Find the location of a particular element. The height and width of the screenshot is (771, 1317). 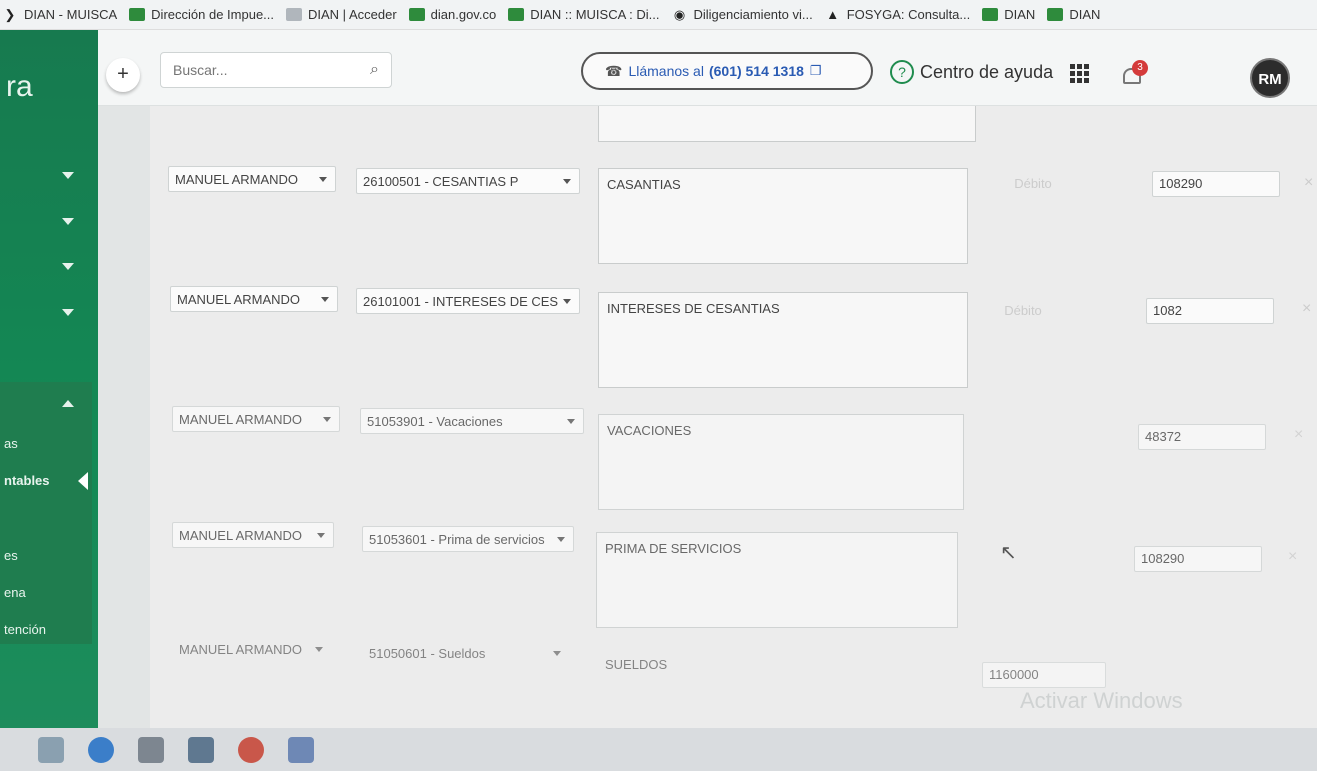

account-select: 26100501 - CESANTIAS P is located at coordinates (468, 181).